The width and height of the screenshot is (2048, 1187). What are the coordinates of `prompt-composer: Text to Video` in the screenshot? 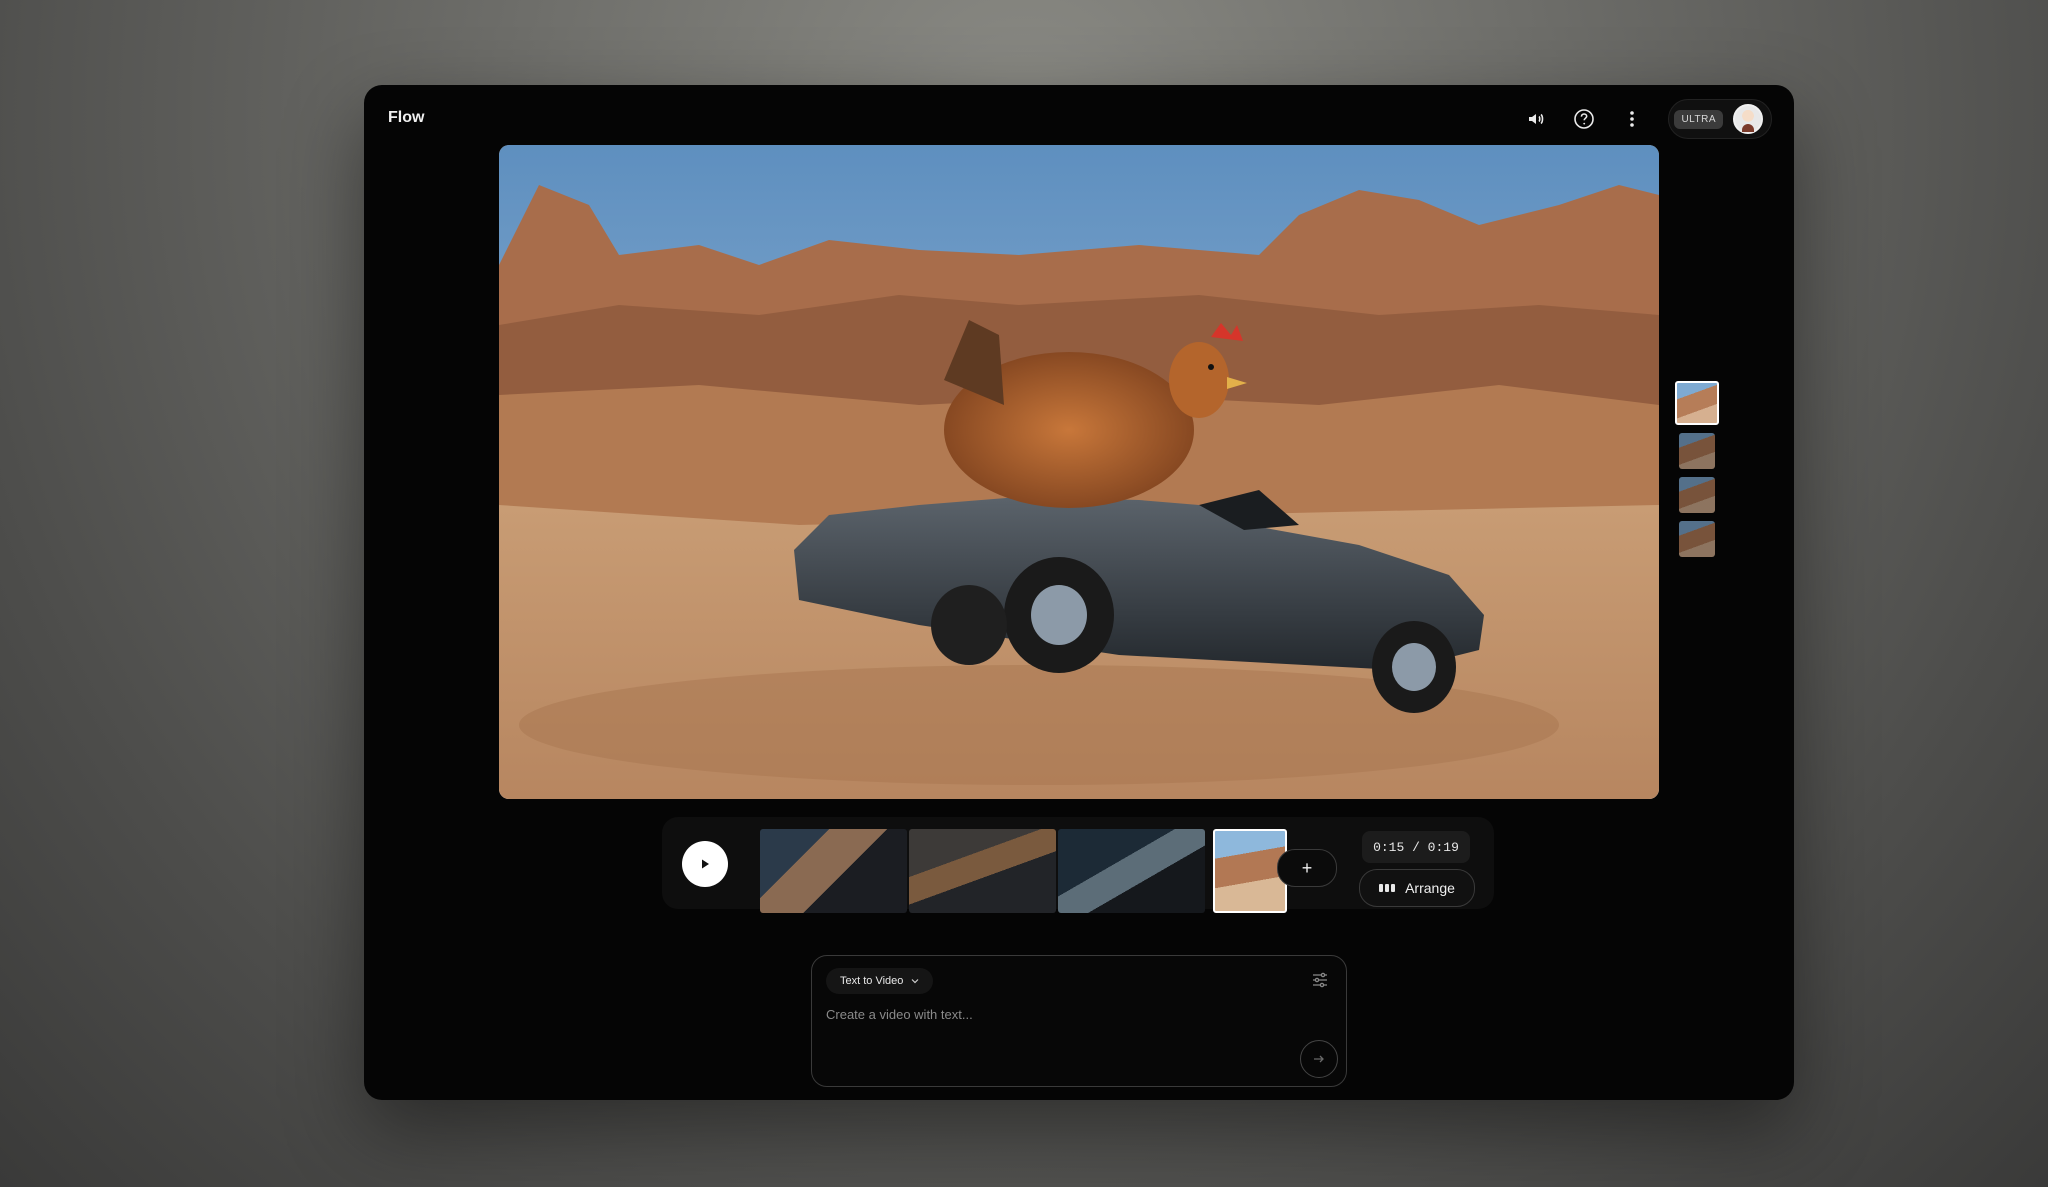 It's located at (1079, 1021).